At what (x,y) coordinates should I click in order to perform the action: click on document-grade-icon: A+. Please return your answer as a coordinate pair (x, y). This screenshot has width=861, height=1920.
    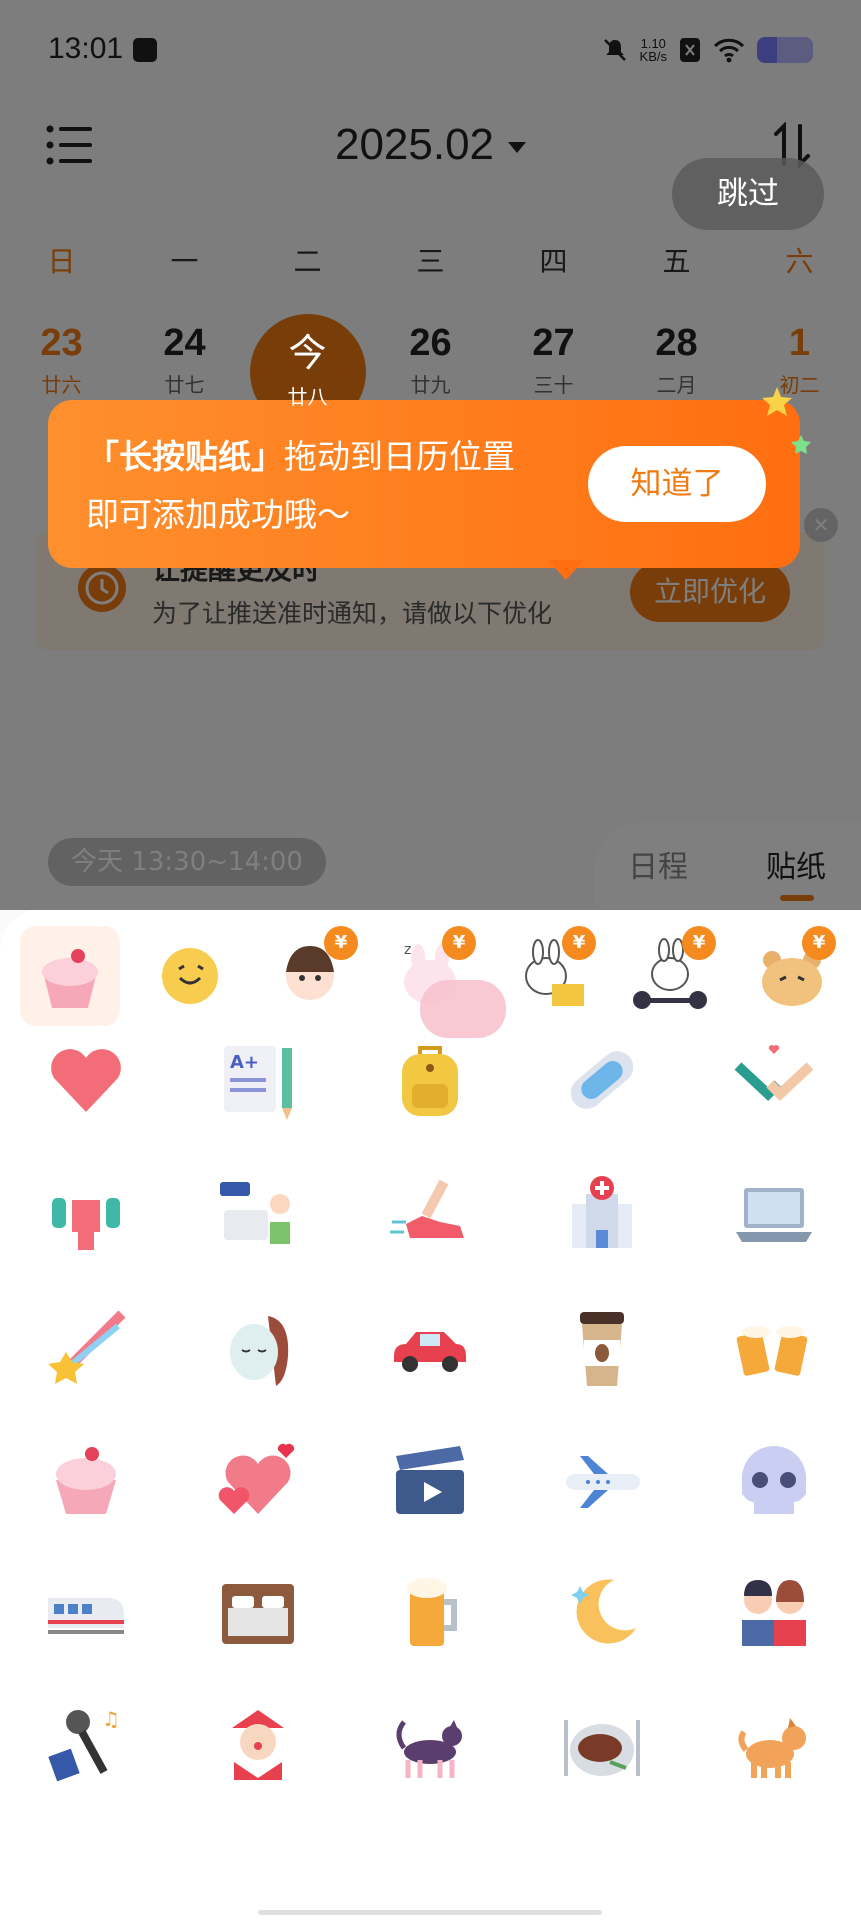
    Looking at the image, I should click on (258, 1080).